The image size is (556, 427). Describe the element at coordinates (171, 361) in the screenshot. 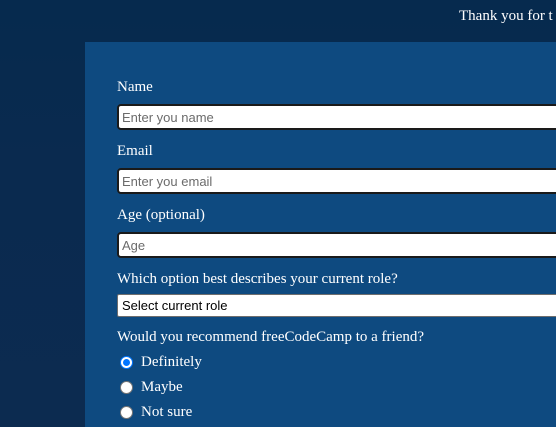

I see `radio-label: Definitely` at that location.